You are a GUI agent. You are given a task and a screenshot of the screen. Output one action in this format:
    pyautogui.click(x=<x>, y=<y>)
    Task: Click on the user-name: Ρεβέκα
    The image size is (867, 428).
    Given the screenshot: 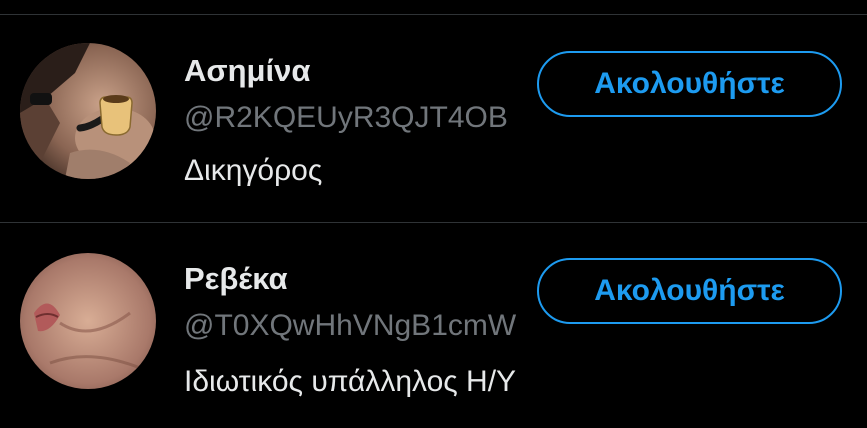 What is the action you would take?
    pyautogui.click(x=236, y=279)
    